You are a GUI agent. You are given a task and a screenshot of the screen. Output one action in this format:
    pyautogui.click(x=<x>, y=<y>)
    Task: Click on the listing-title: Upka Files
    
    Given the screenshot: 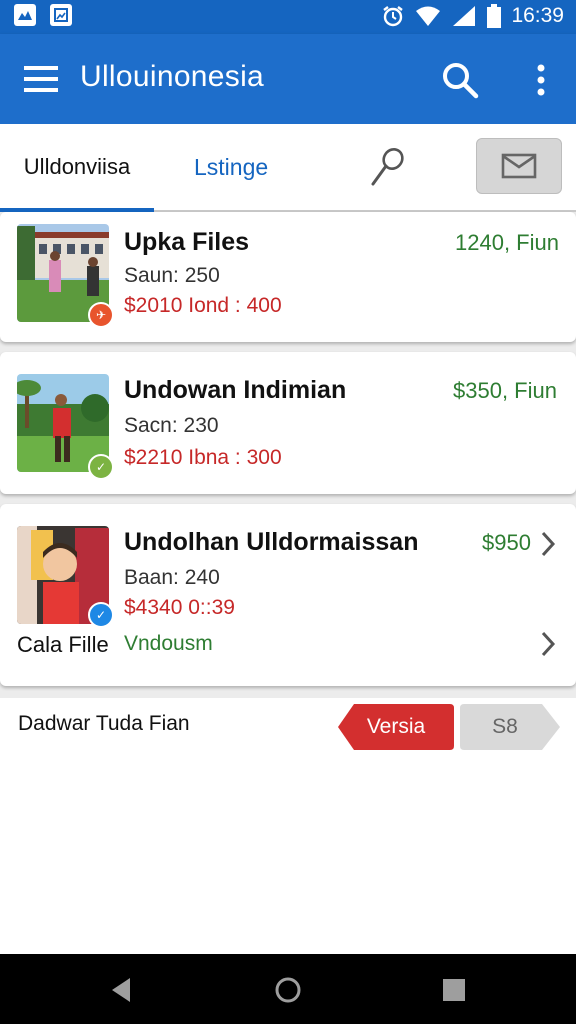 What is the action you would take?
    pyautogui.click(x=187, y=242)
    